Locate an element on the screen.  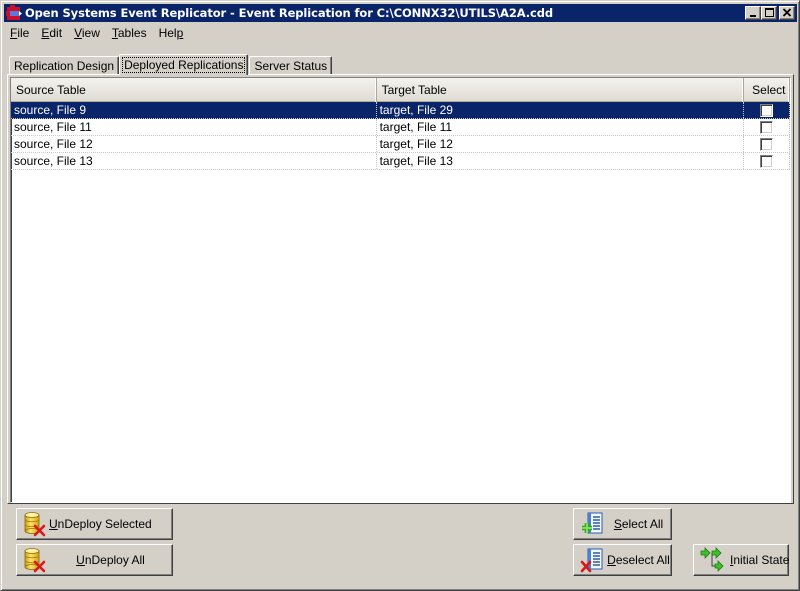
select-all-button: Select All is located at coordinates (622, 524).